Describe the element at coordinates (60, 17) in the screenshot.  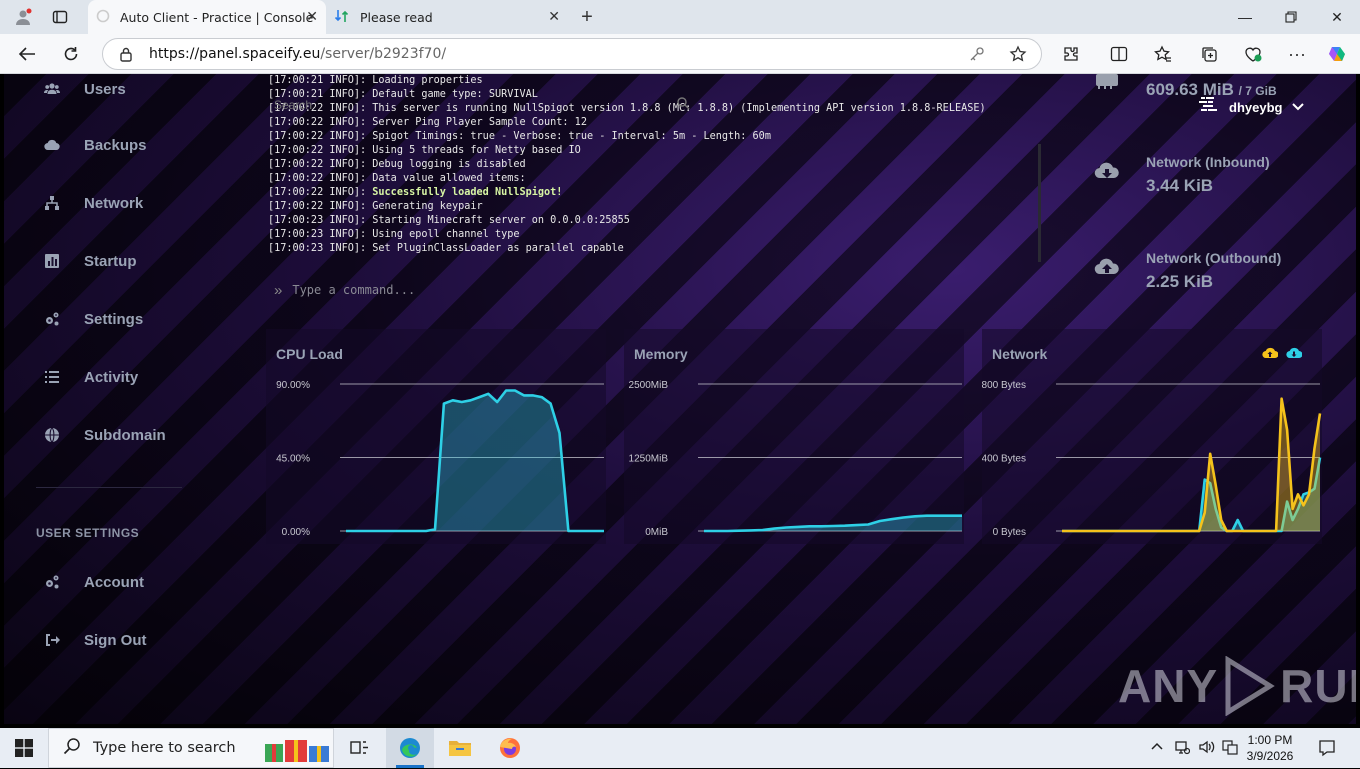
I see `tab-actions-icon` at that location.